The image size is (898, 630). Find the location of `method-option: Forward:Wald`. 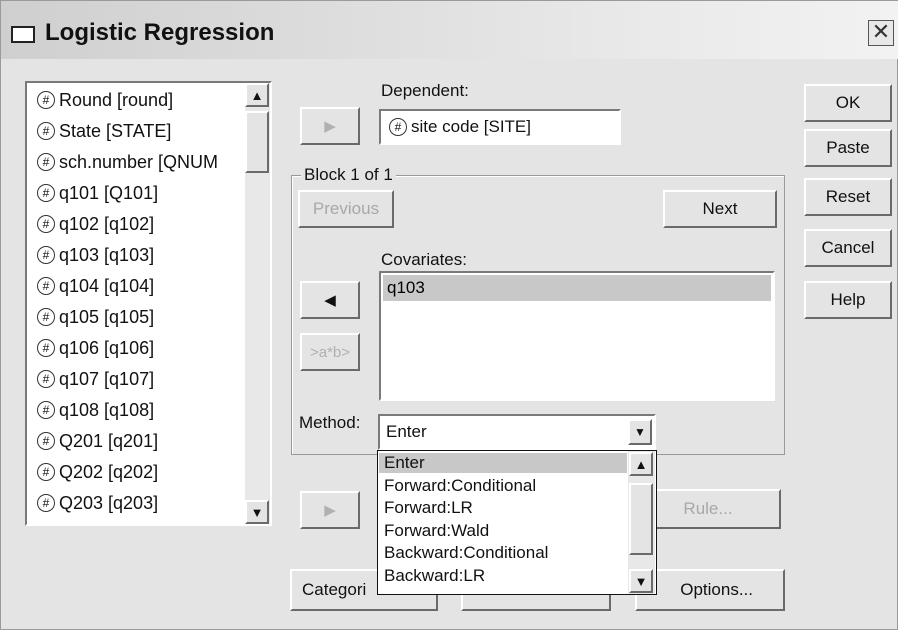

method-option: Forward:Wald is located at coordinates (436, 531).